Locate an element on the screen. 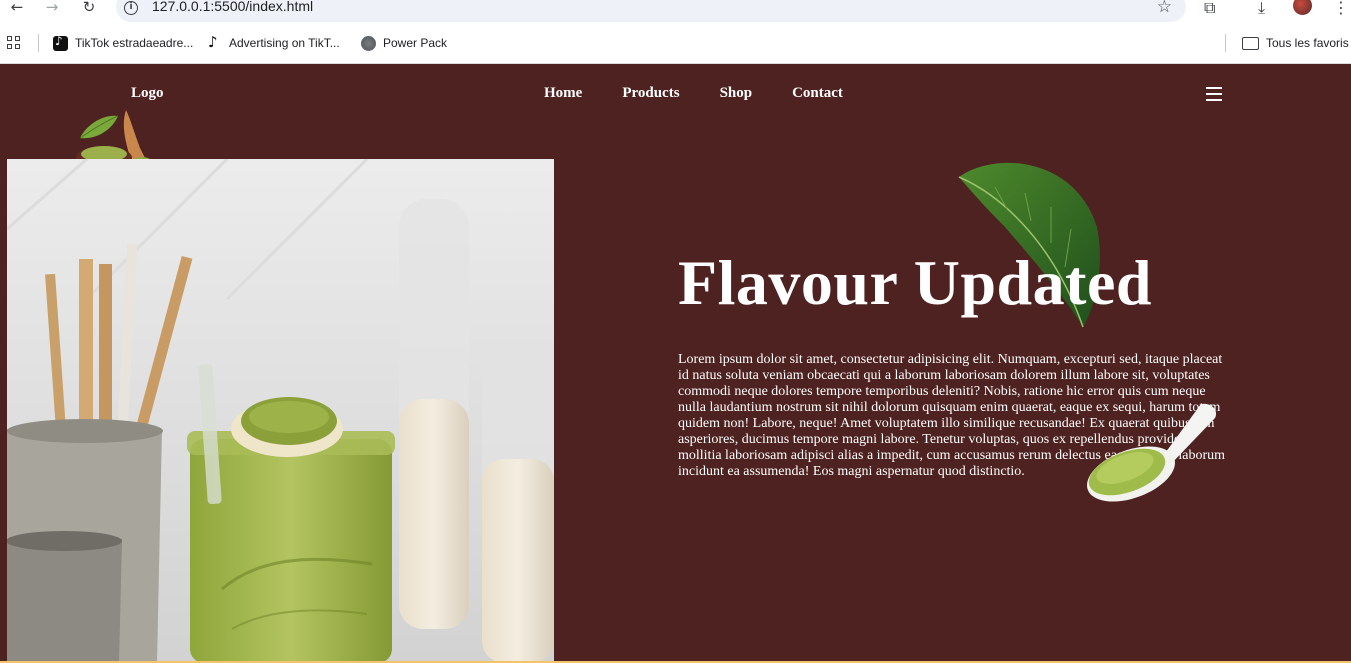  site-info-icon: i is located at coordinates (131, 8).